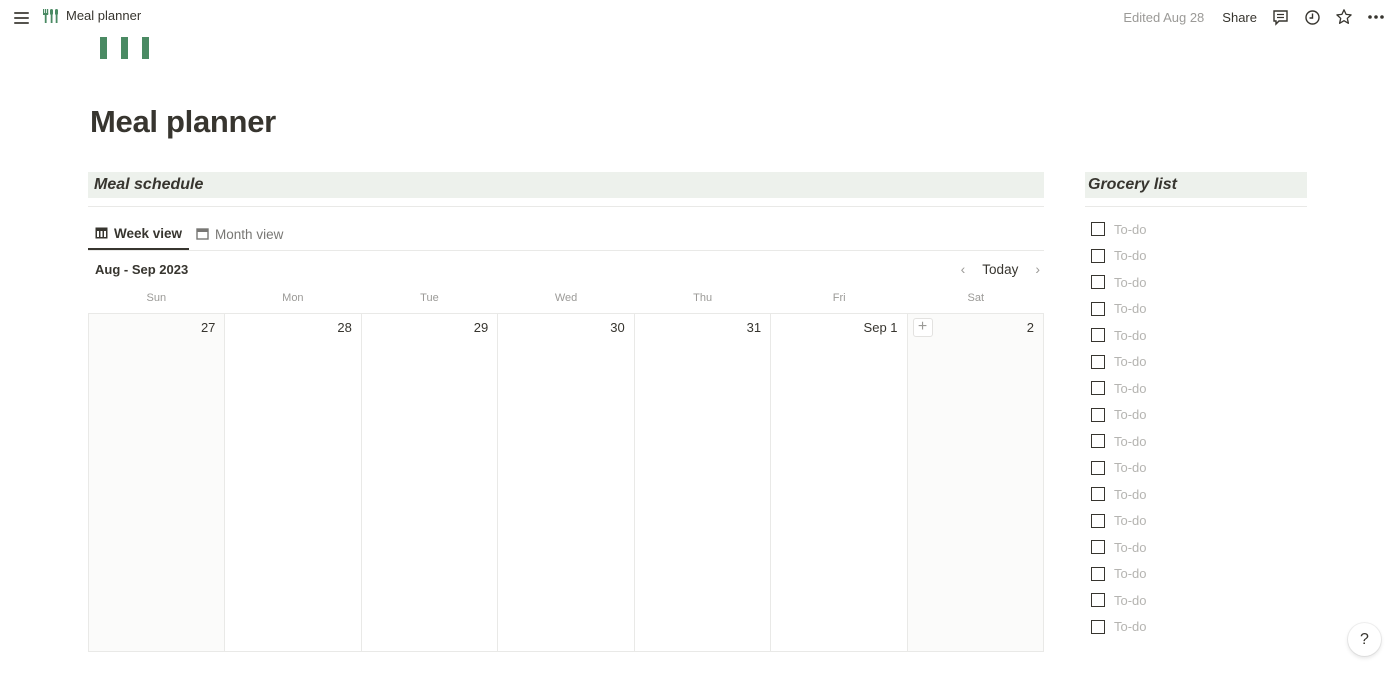 Image resolution: width=1395 pixels, height=678 pixels. I want to click on chevron-right-icon: ›, so click(1037, 269).